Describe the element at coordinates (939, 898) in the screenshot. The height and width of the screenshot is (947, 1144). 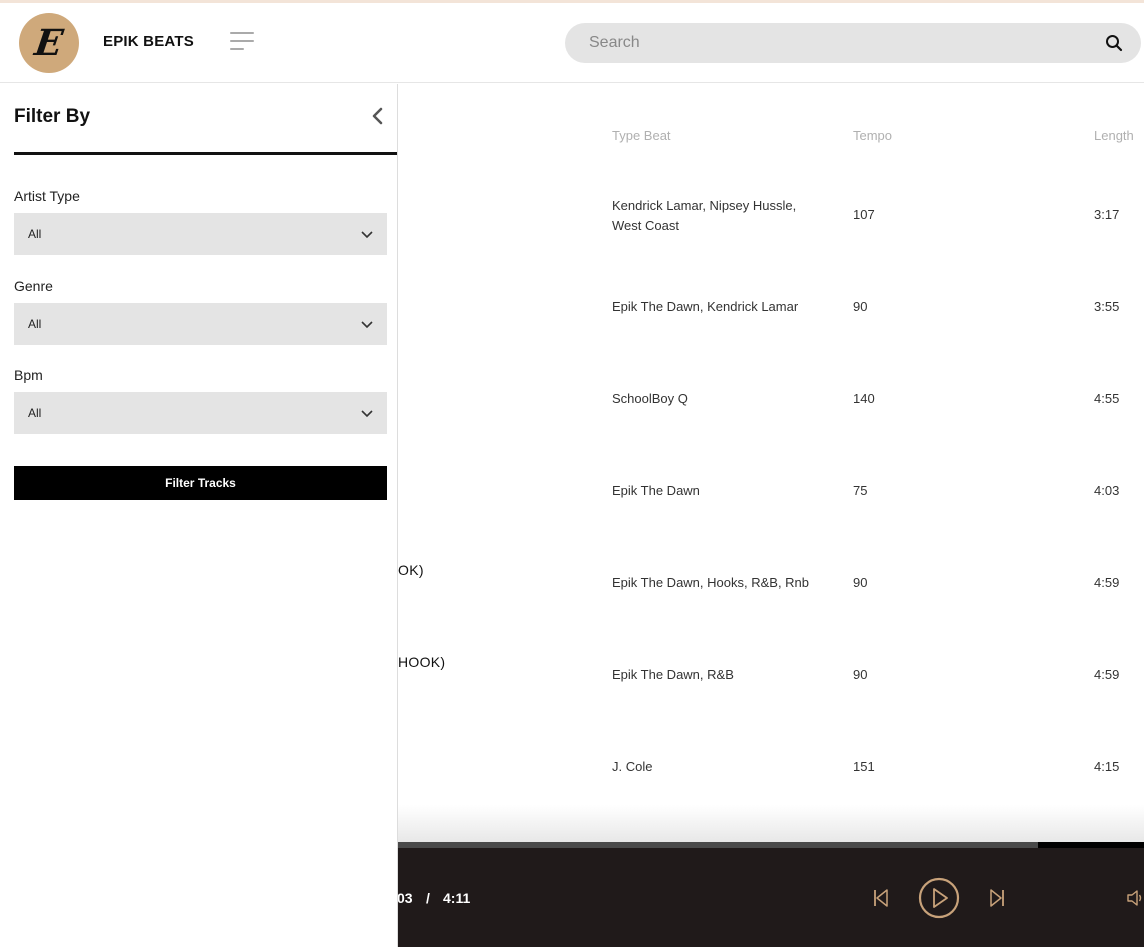
I see `play-icon` at that location.